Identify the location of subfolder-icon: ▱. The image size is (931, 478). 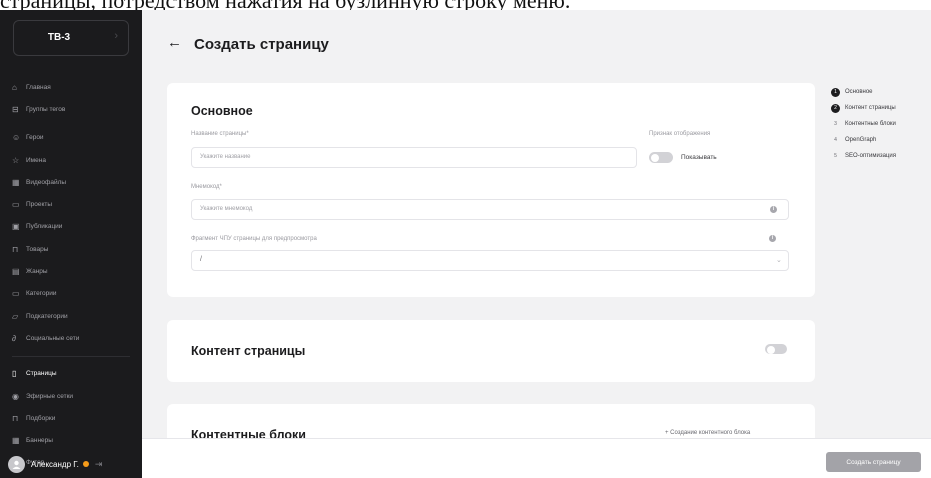
(15, 316).